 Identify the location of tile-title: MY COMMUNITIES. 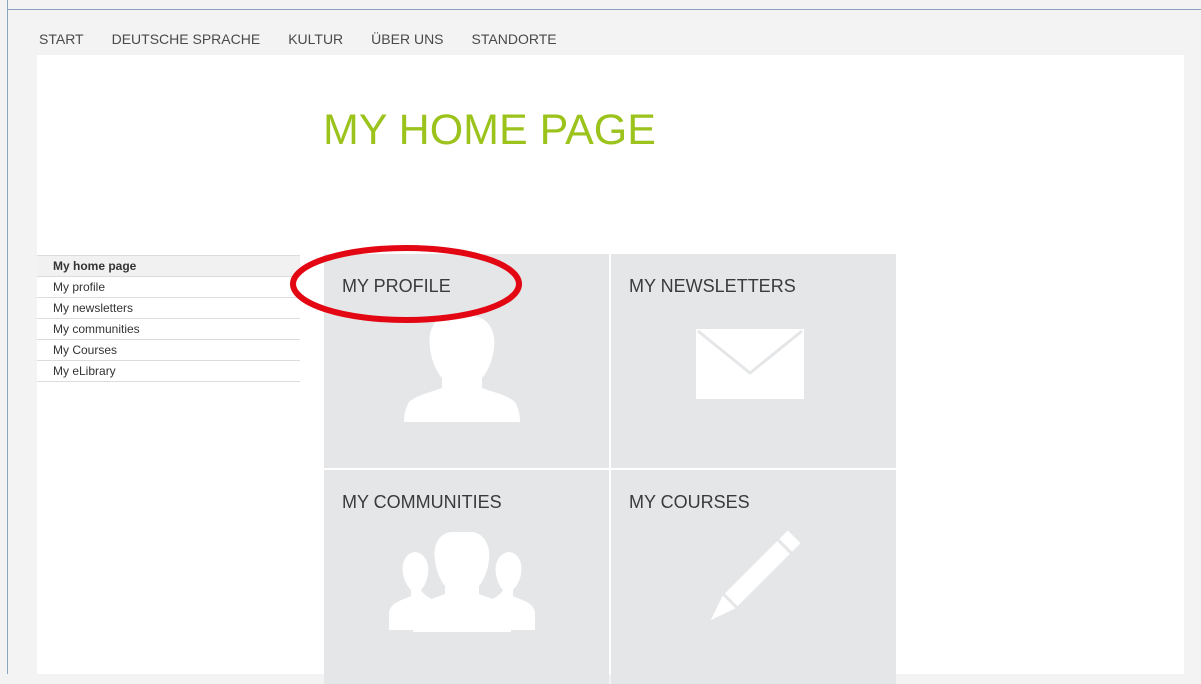
(422, 502).